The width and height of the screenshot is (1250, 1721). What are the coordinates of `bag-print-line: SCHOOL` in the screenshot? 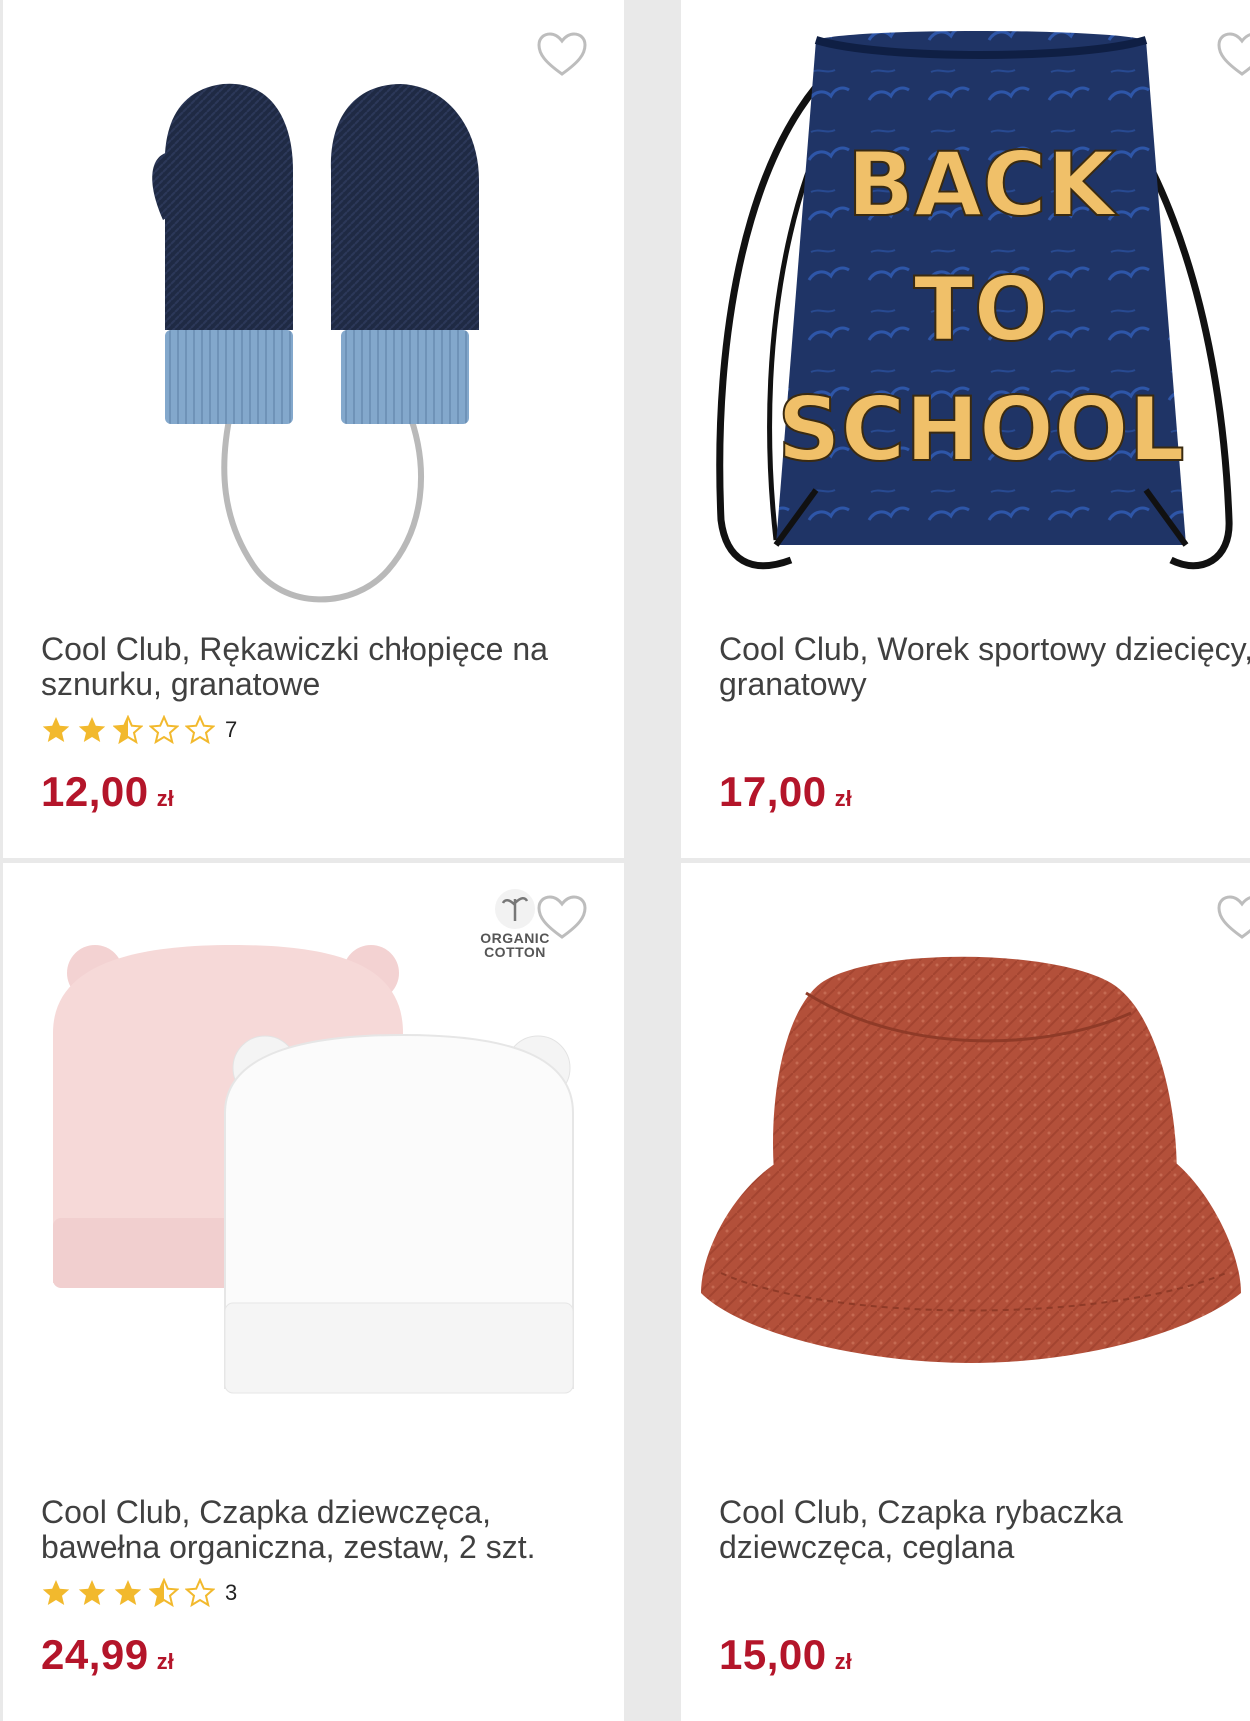 It's located at (980, 429).